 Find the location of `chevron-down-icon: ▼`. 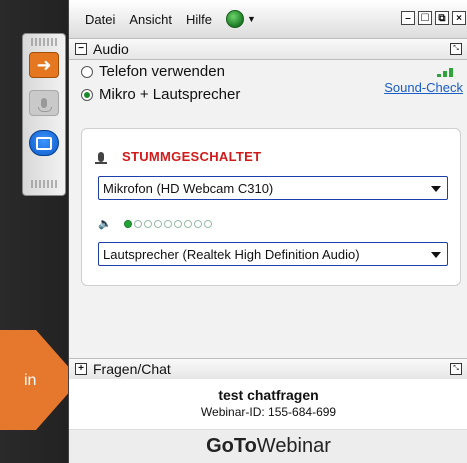

chevron-down-icon: ▼ is located at coordinates (251, 19).